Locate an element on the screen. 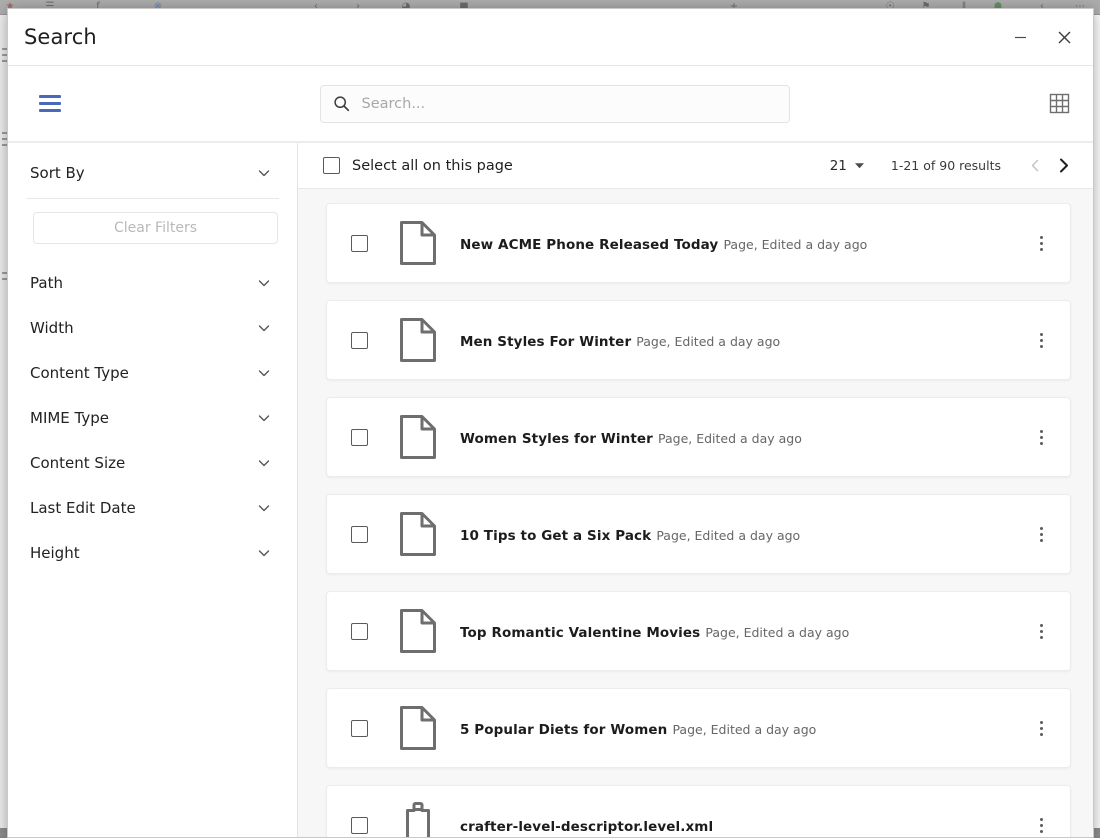 The height and width of the screenshot is (838, 1100). search-field-wrapper is located at coordinates (554, 103).